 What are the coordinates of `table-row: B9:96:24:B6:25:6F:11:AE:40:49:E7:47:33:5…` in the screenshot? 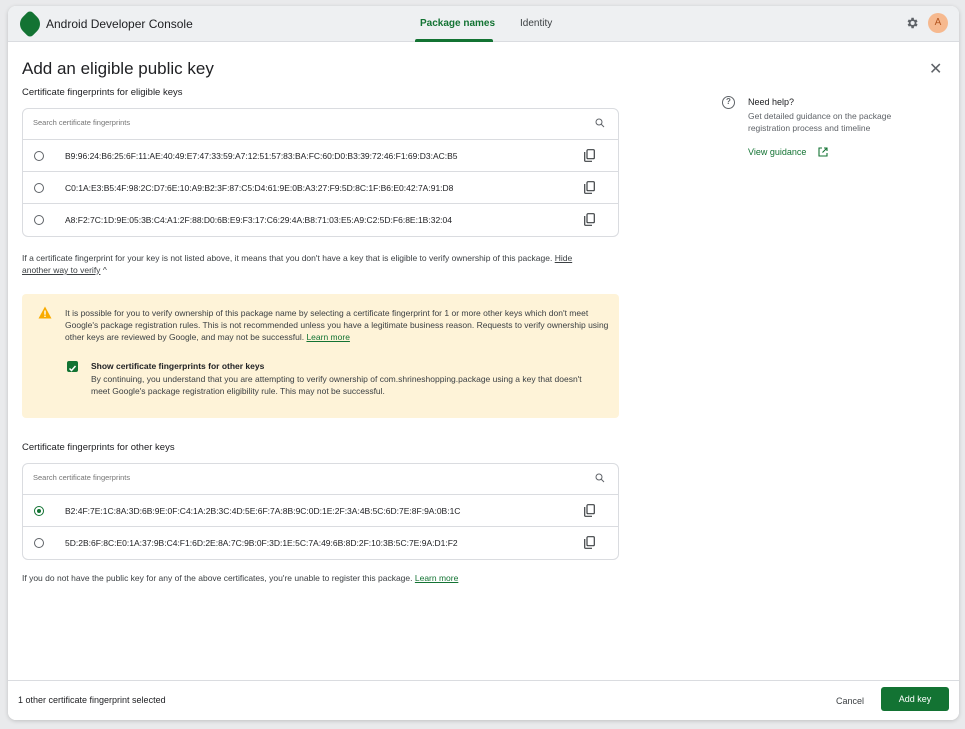 It's located at (320, 156).